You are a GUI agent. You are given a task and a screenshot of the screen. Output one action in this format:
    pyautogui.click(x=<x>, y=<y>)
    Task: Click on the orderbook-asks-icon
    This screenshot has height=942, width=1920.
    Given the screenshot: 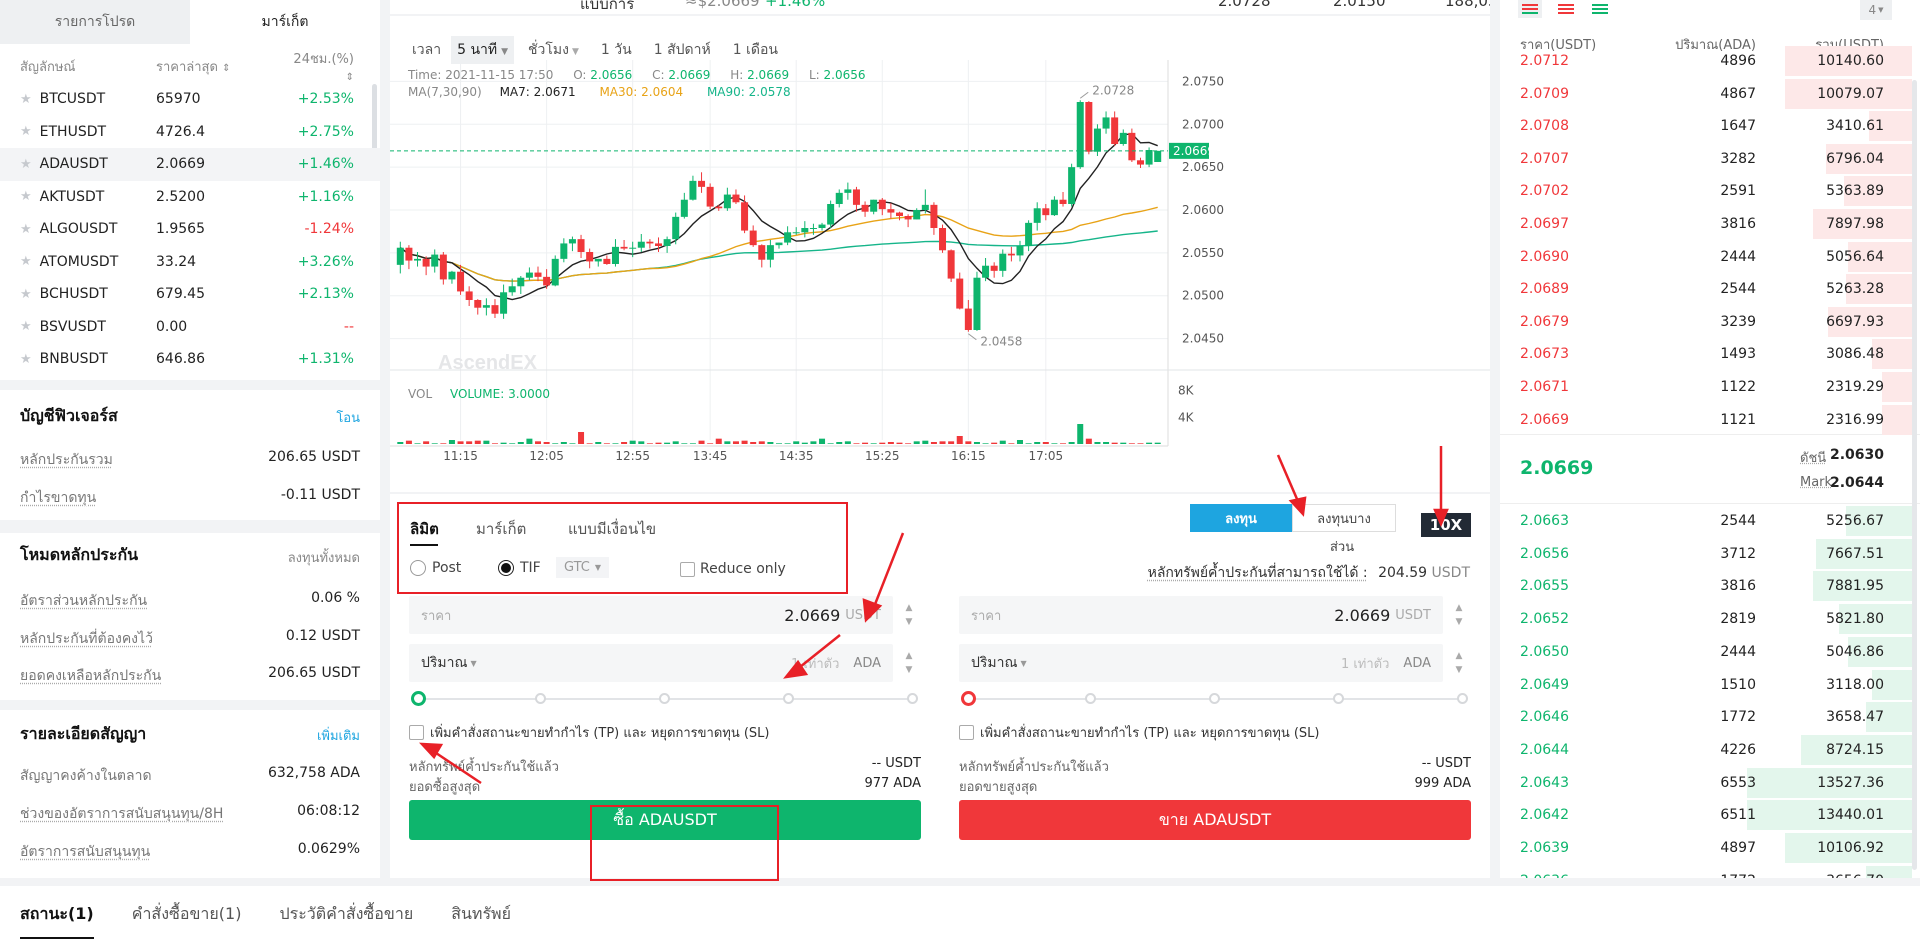 What is the action you would take?
    pyautogui.click(x=1566, y=9)
    